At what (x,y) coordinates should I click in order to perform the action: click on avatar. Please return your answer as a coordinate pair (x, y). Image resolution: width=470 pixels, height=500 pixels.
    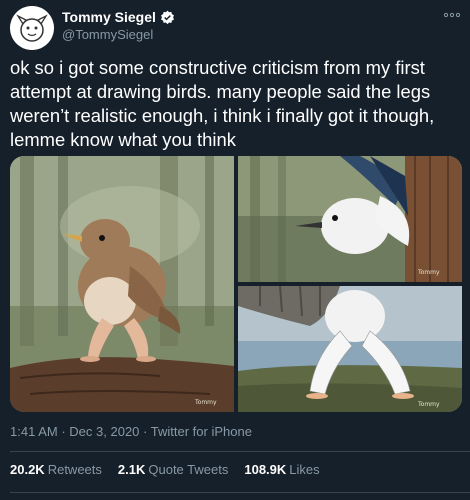
    Looking at the image, I should click on (32, 28).